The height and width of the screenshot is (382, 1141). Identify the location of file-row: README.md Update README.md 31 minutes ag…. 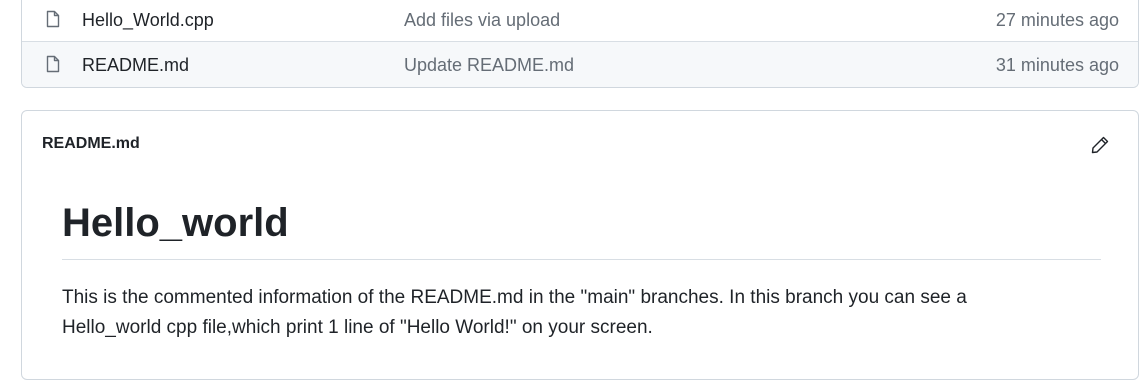
(580, 64).